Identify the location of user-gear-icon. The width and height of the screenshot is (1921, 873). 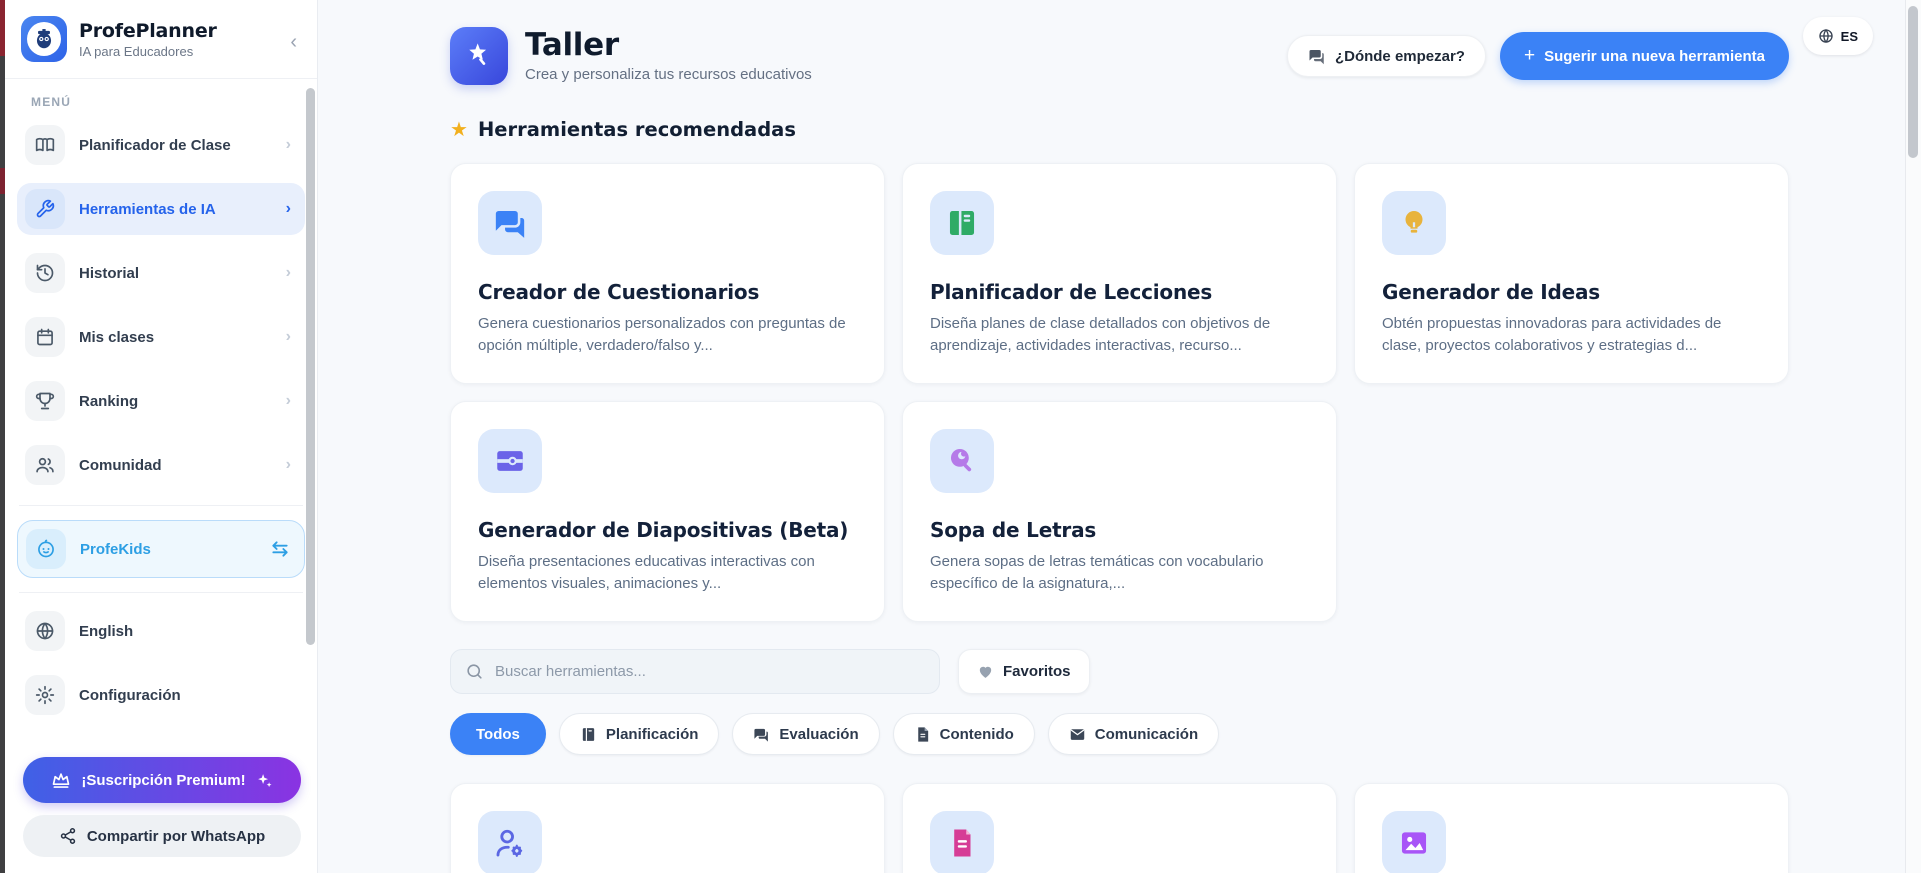
(510, 842).